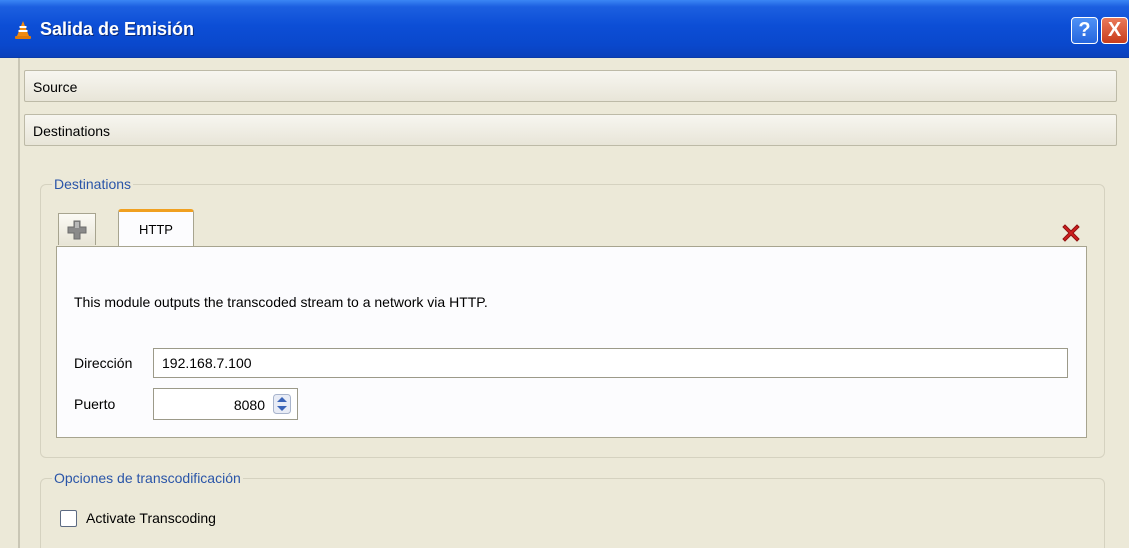 The image size is (1129, 548). Describe the element at coordinates (151, 518) in the screenshot. I see `activate-transcoding-label: Activate Transcoding` at that location.